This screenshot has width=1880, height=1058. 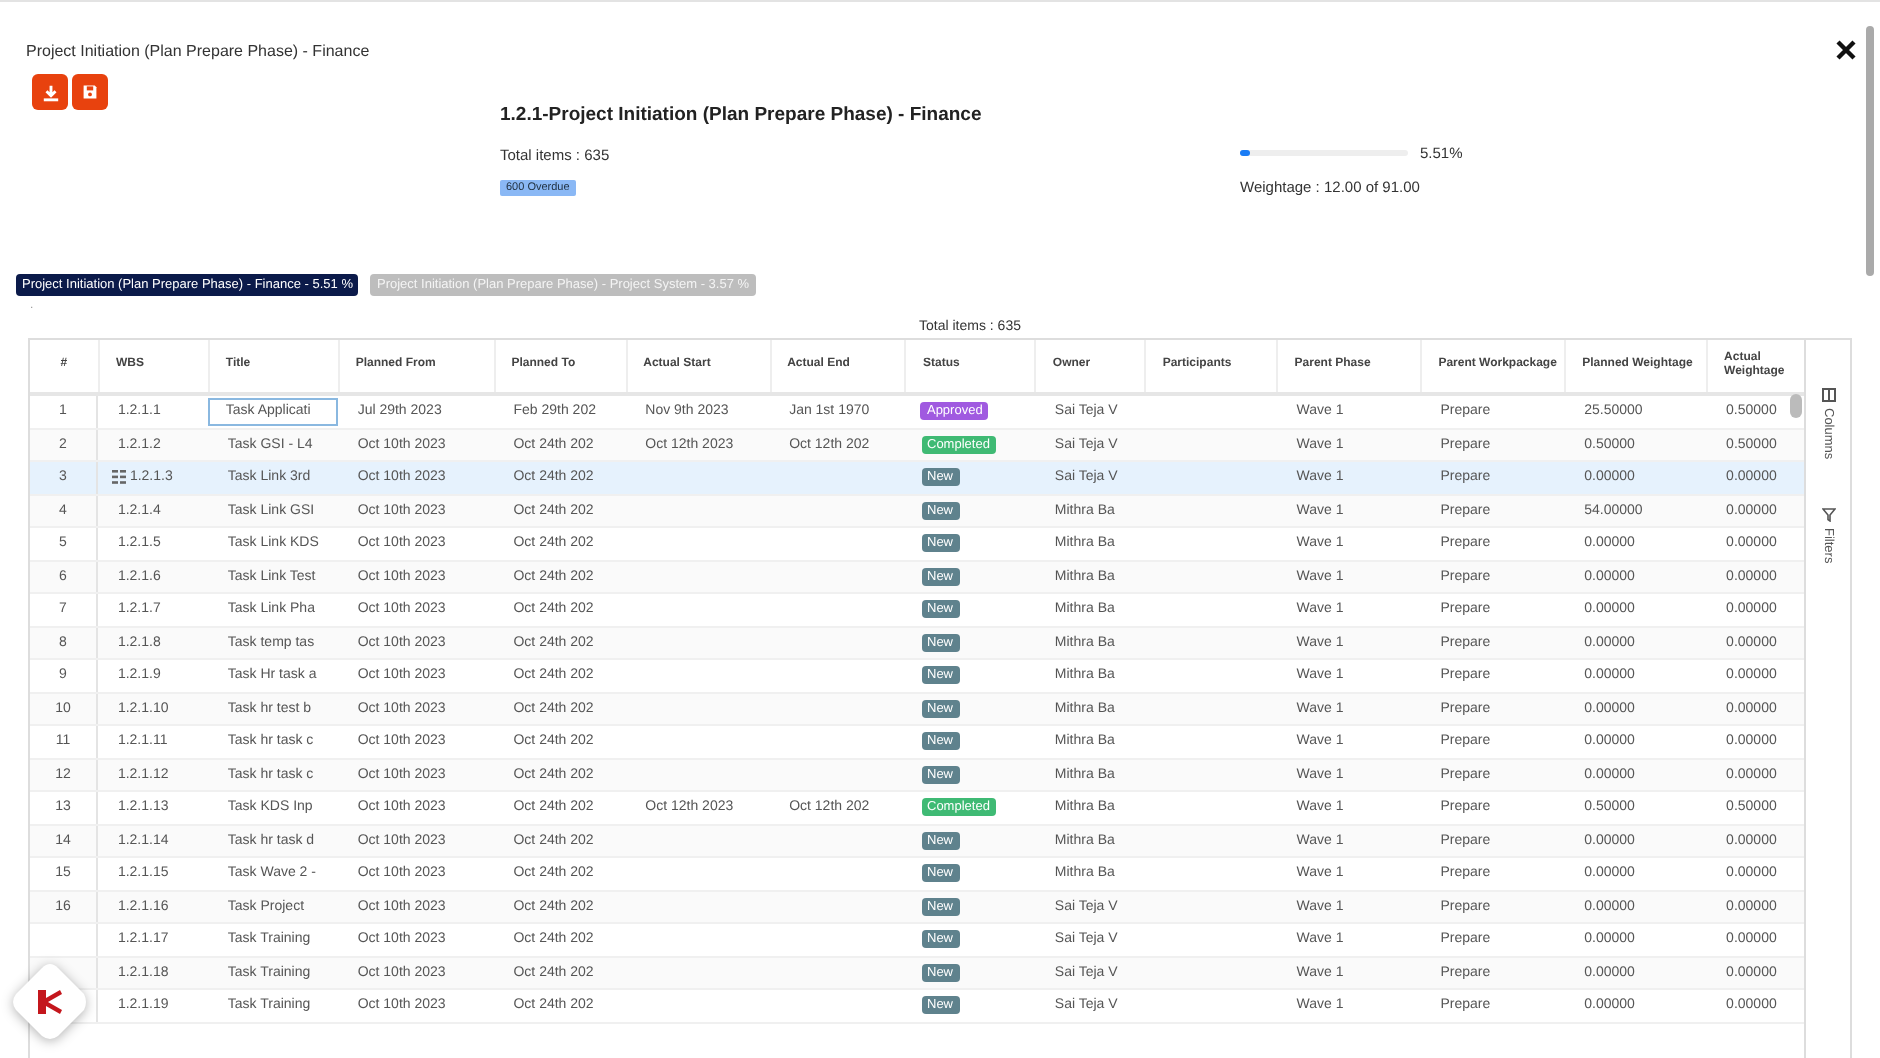 I want to click on dialog-title: Project Initiation (Plan Prepare Phase) - Finance, so click(x=198, y=50).